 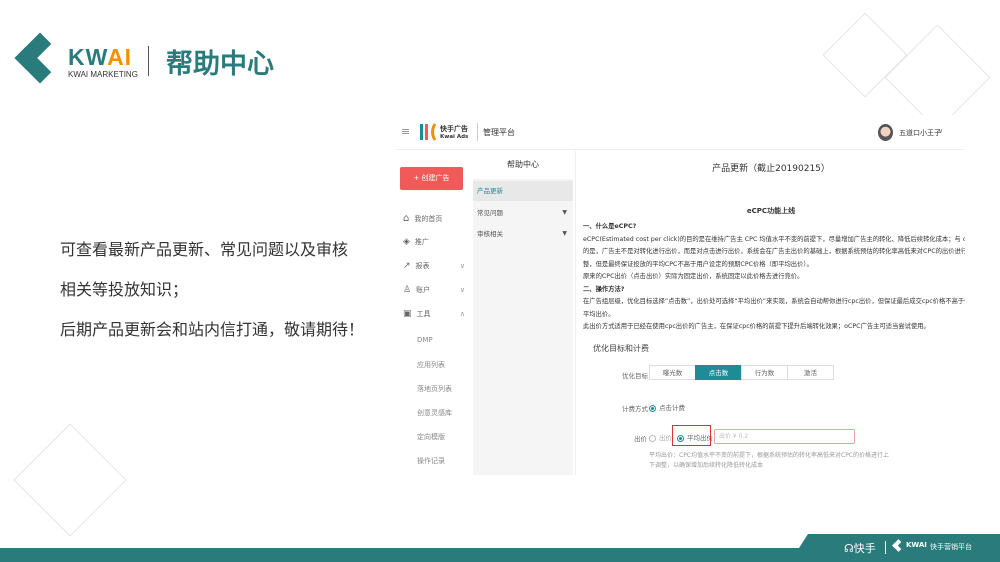 I want to click on help-menu-item-review: 审核相关 ▼, so click(x=523, y=234).